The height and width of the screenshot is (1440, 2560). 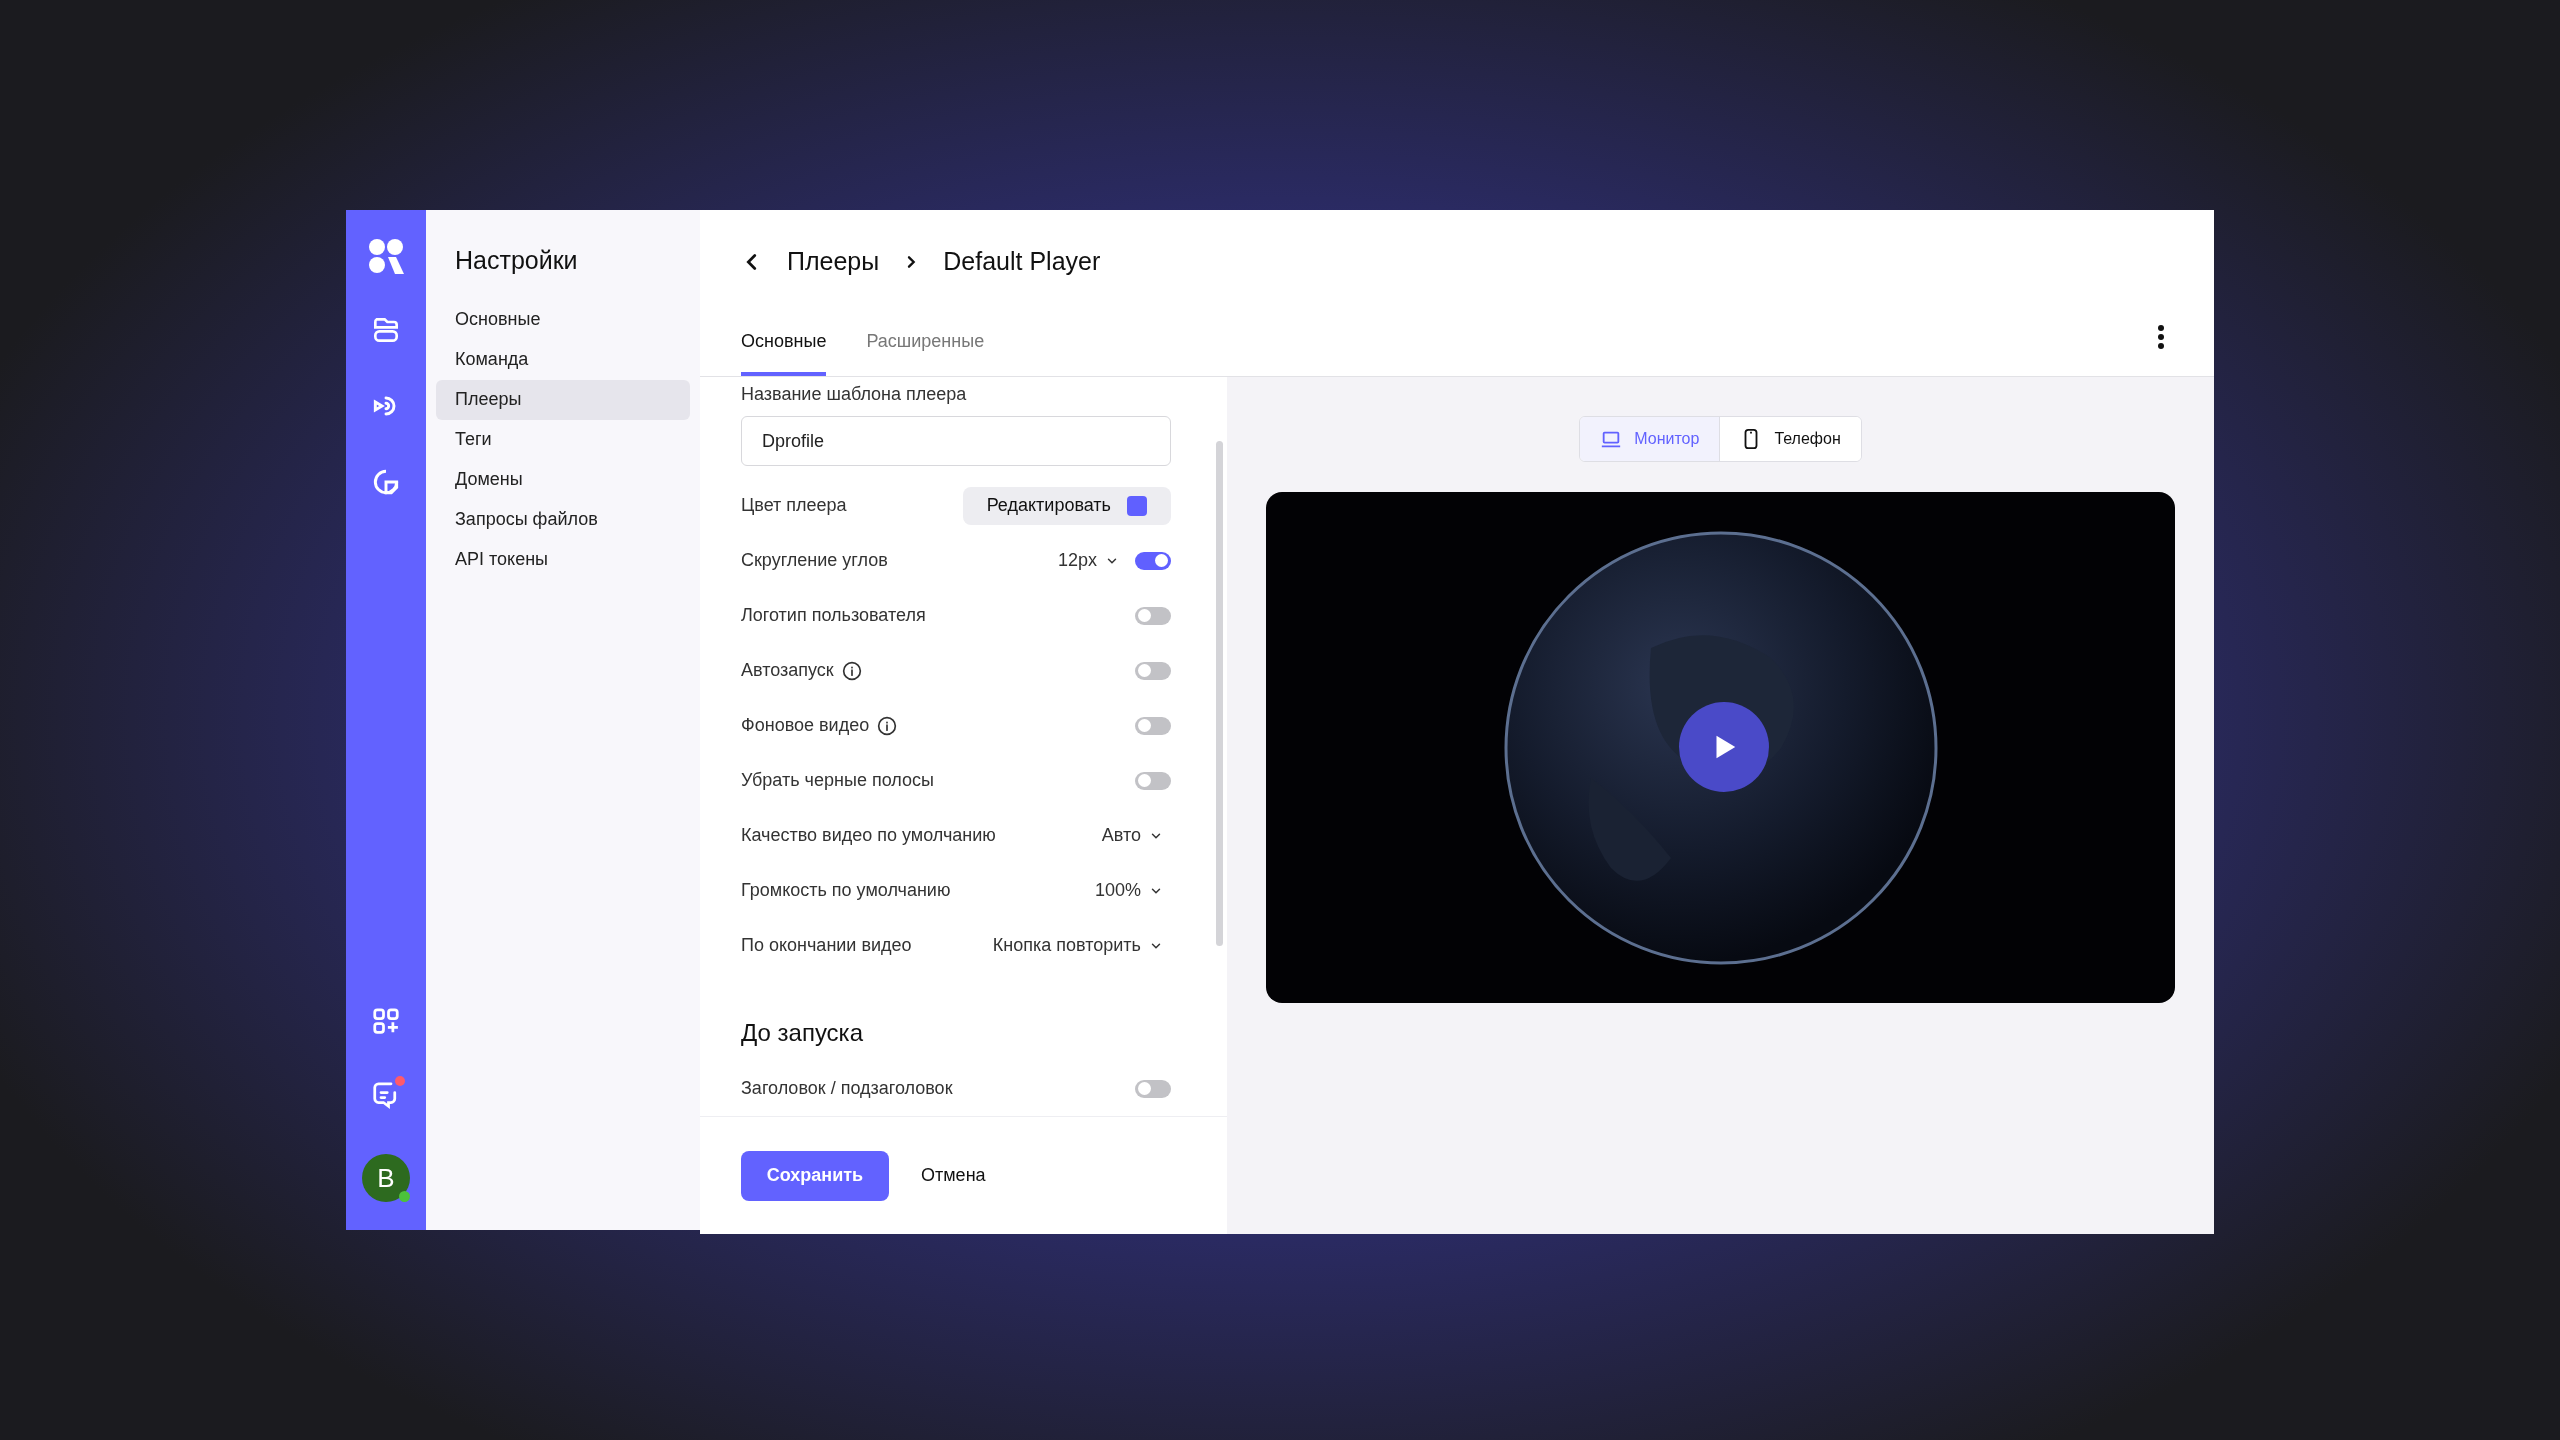 What do you see at coordinates (516, 260) in the screenshot?
I see `sidebar-title: Настройки` at bounding box center [516, 260].